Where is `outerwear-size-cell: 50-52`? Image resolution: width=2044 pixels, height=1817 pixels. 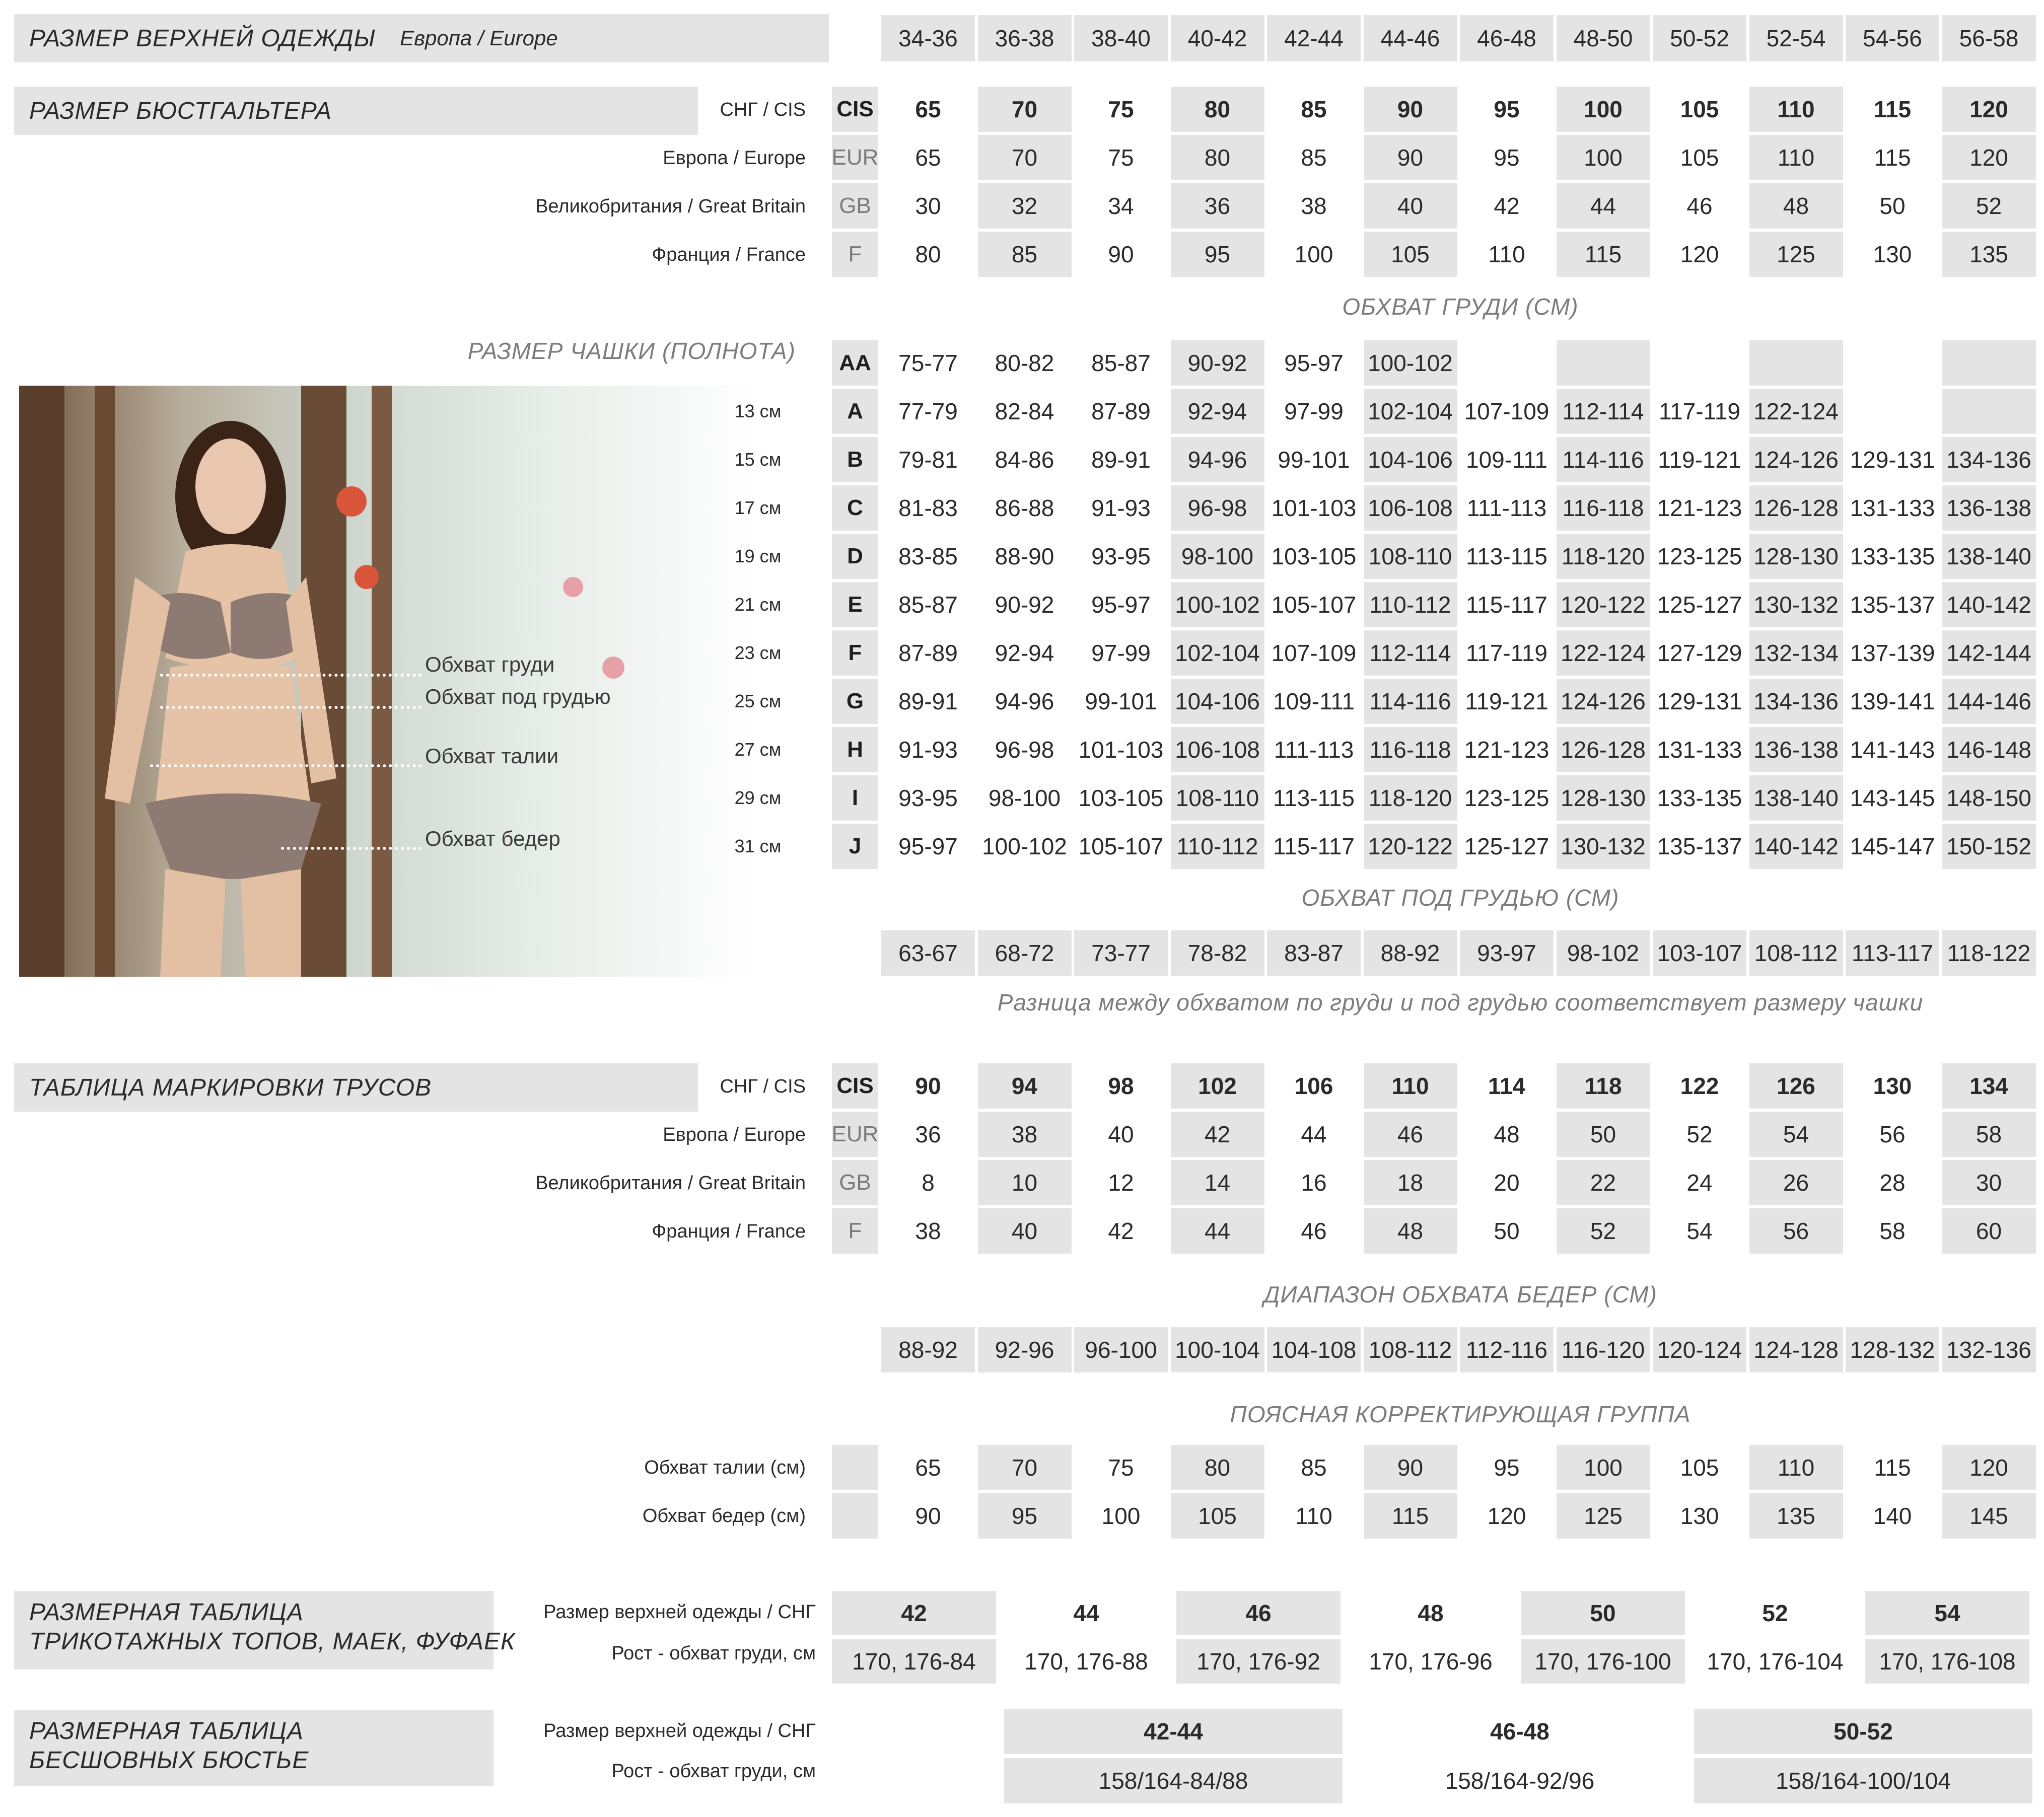
outerwear-size-cell: 50-52 is located at coordinates (1699, 38).